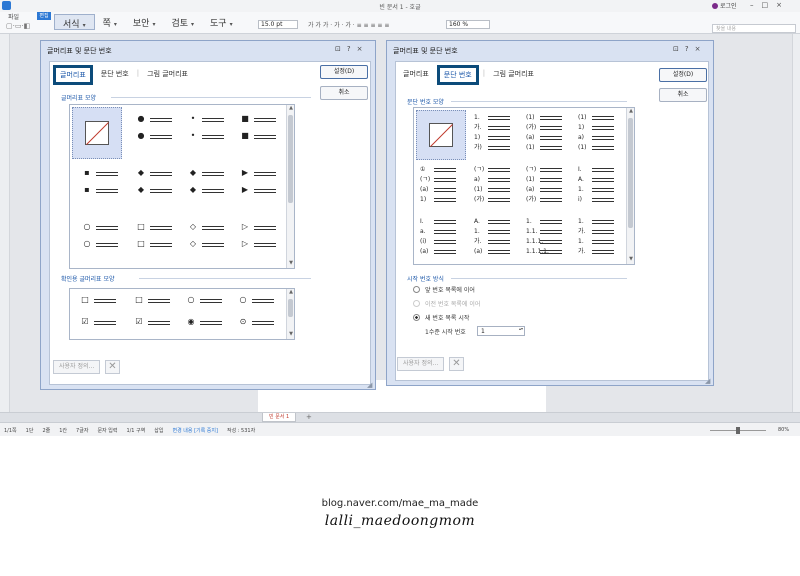 Image resolution: width=800 pixels, height=576 pixels. I want to click on file-menu: 파일, so click(13, 16).